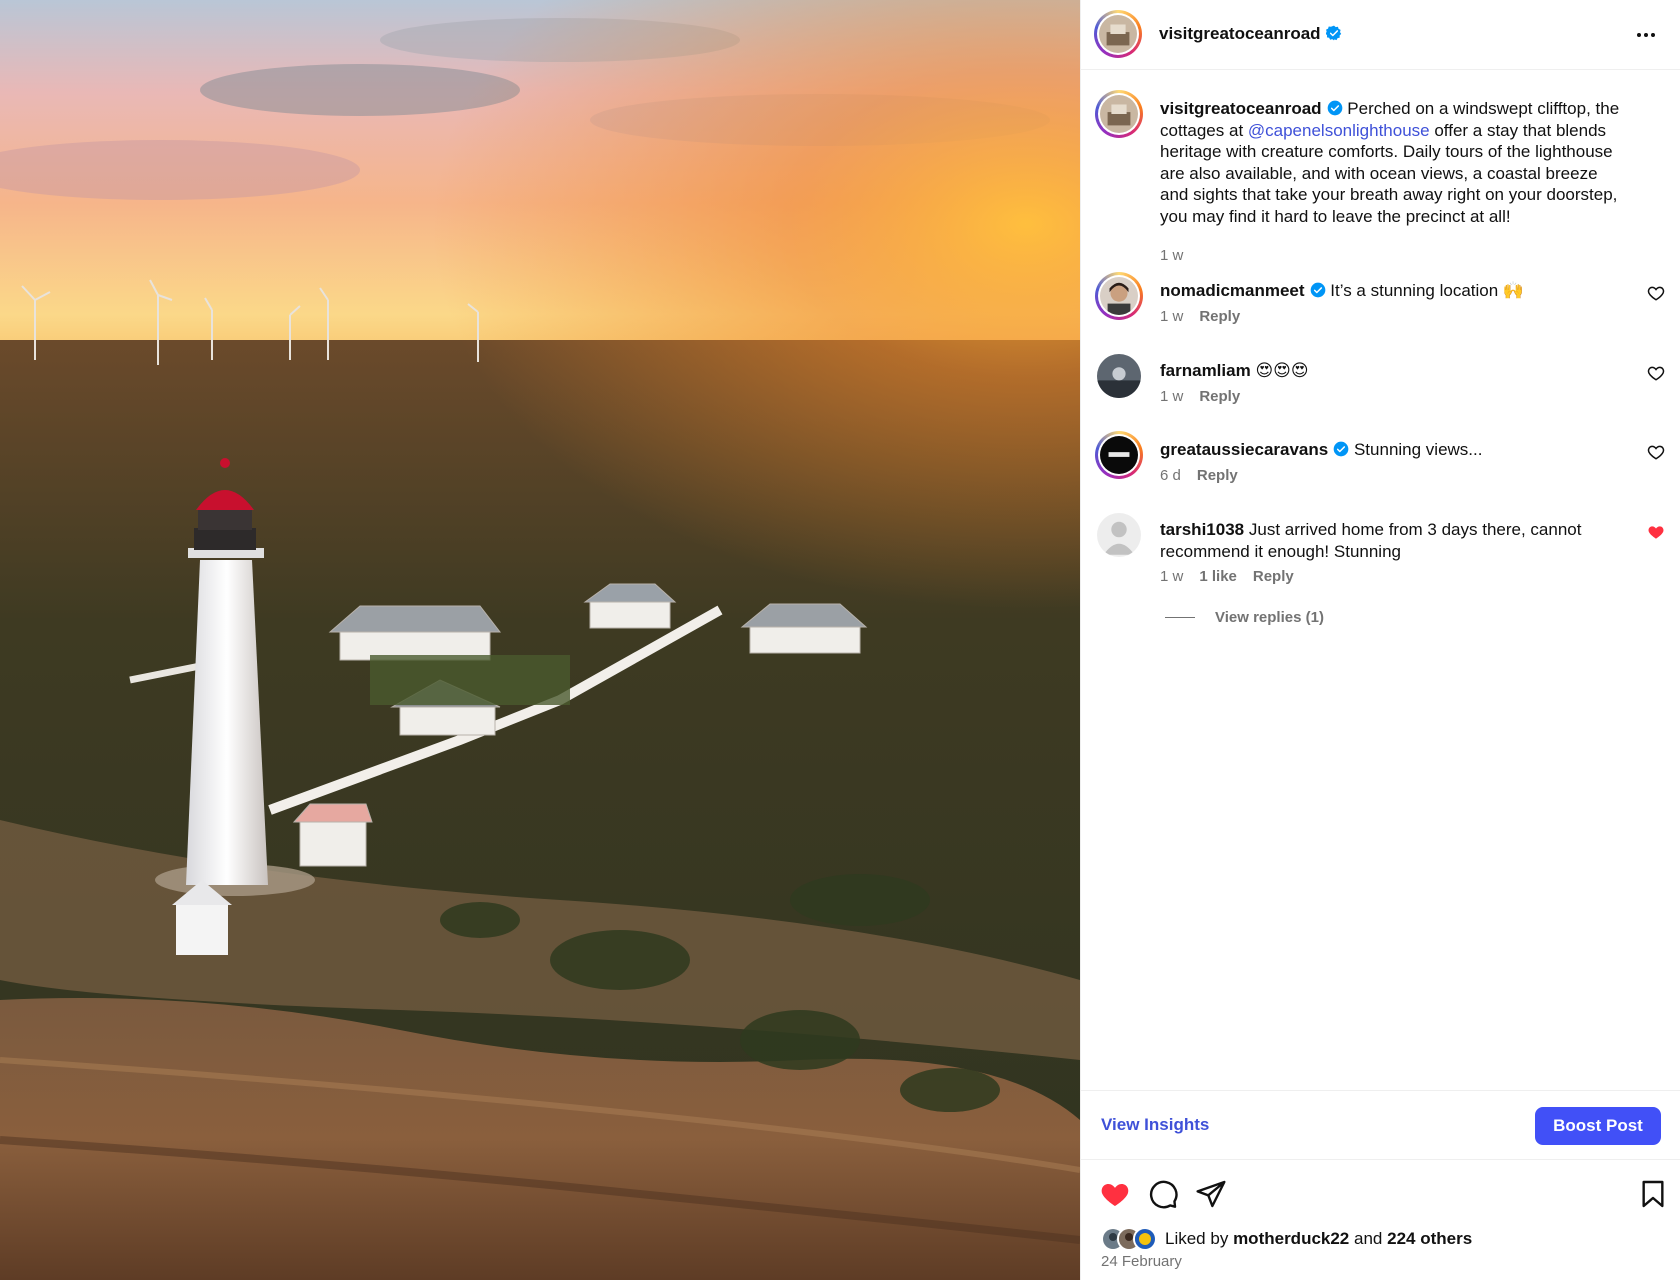 This screenshot has width=1680, height=1280. I want to click on author-avatar, so click(1118, 34).